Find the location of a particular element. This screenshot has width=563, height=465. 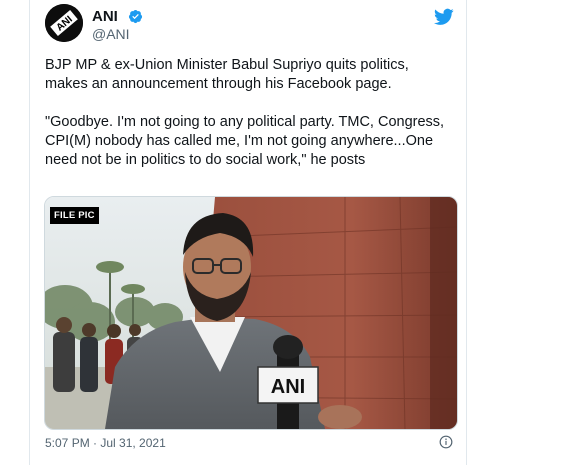

ani-logo-icon: ANI is located at coordinates (64, 23).